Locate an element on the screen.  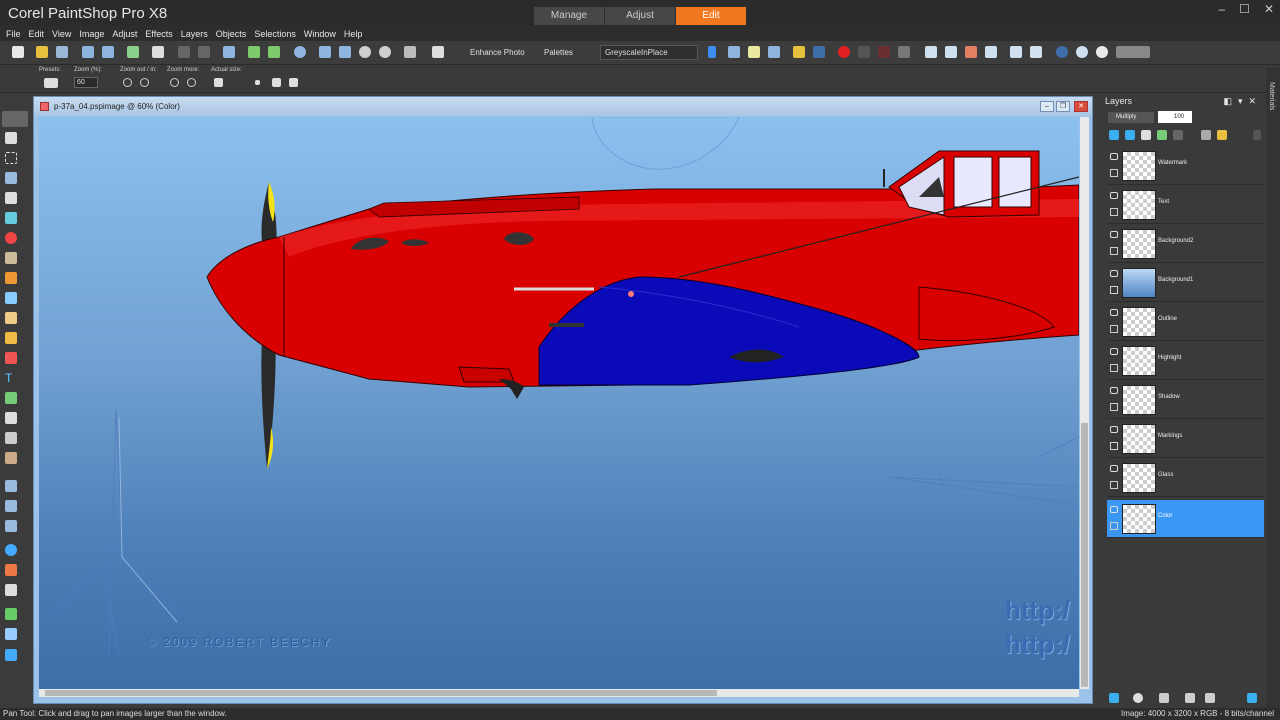
layer-adjust-icon is located at coordinates (1178, 135).